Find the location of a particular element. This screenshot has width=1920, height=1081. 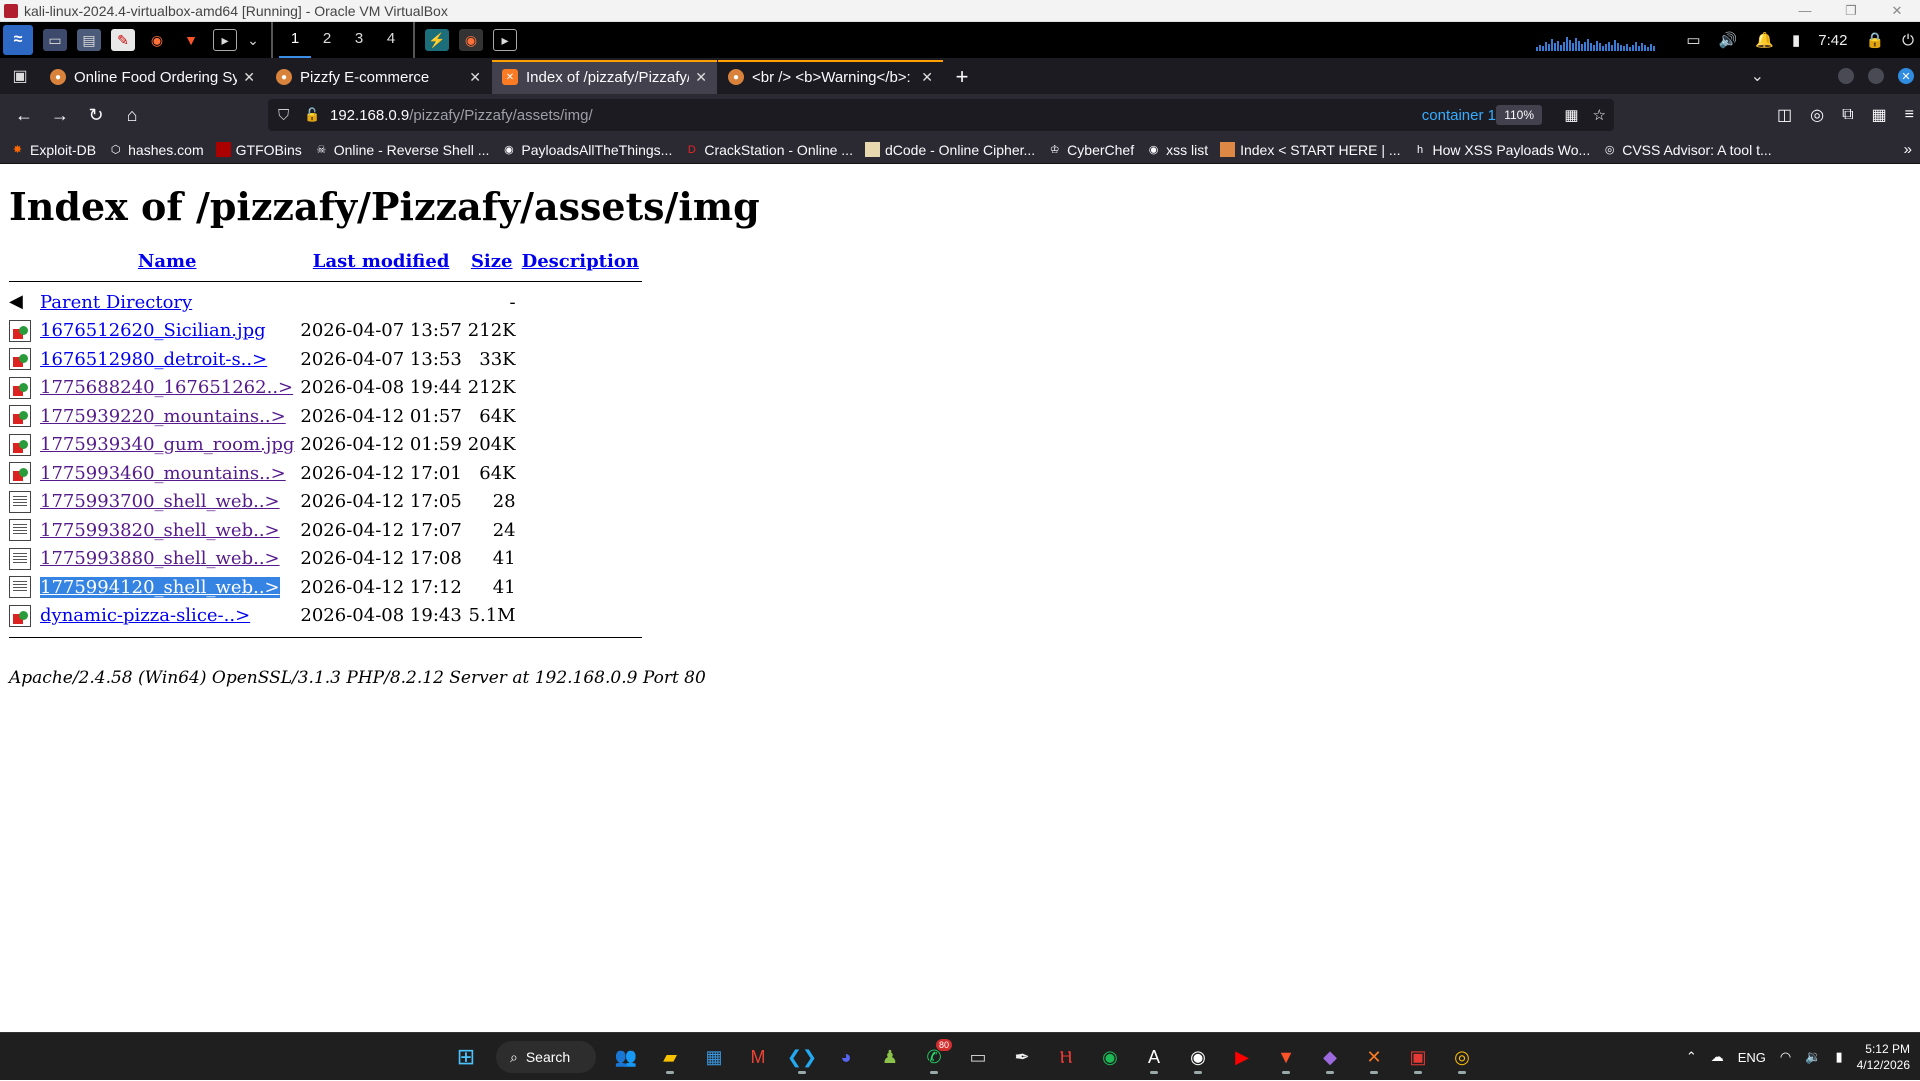

tracking-shield-icon: ⛉ is located at coordinates (287, 115).